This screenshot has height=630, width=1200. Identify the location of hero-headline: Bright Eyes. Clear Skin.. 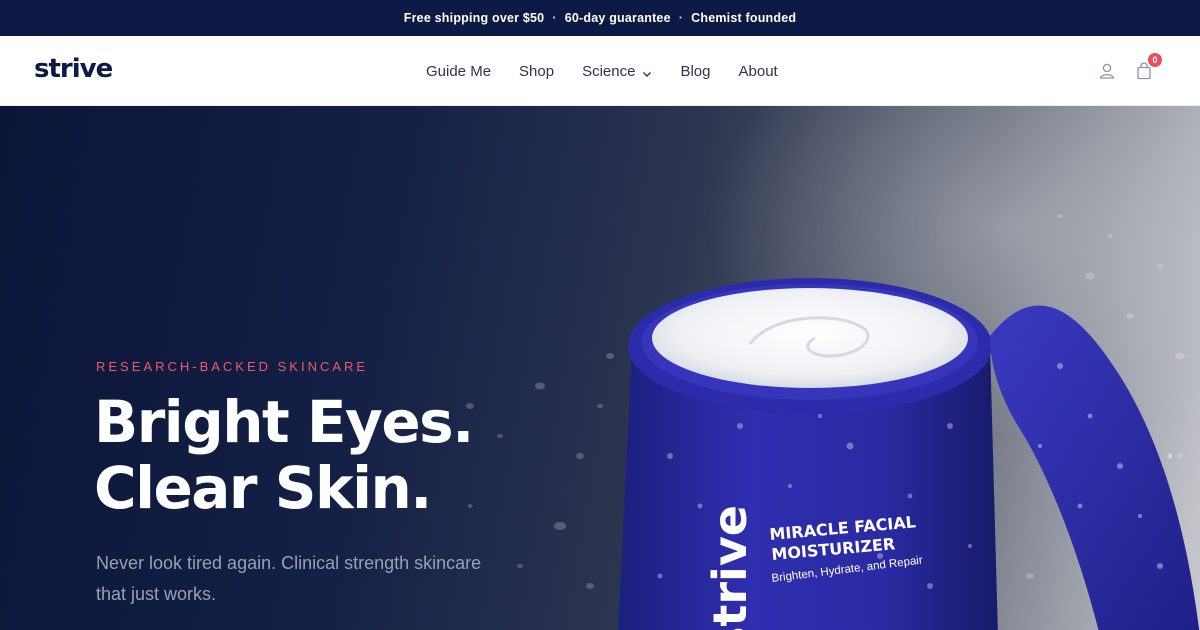
(354, 455).